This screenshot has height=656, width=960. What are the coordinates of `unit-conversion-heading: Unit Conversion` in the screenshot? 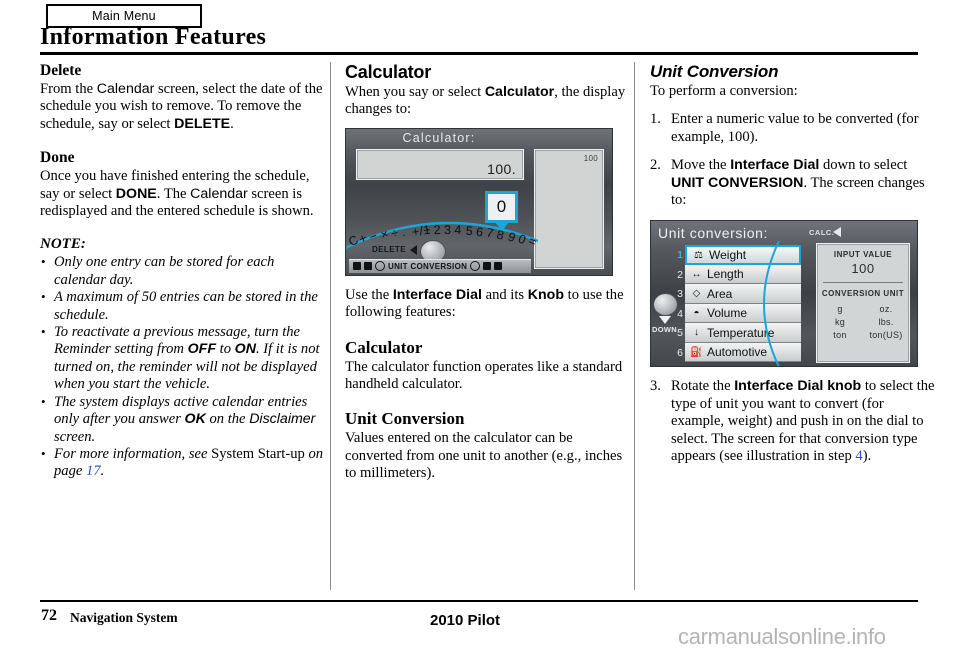 It's located at (714, 71).